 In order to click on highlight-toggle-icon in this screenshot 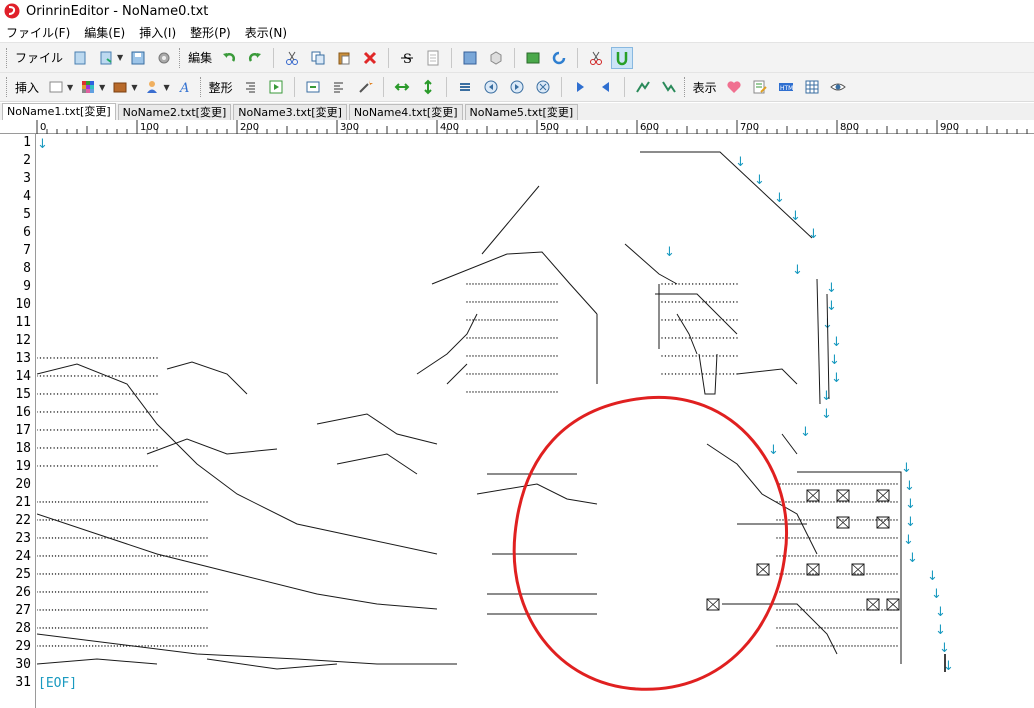, I will do `click(622, 57)`.